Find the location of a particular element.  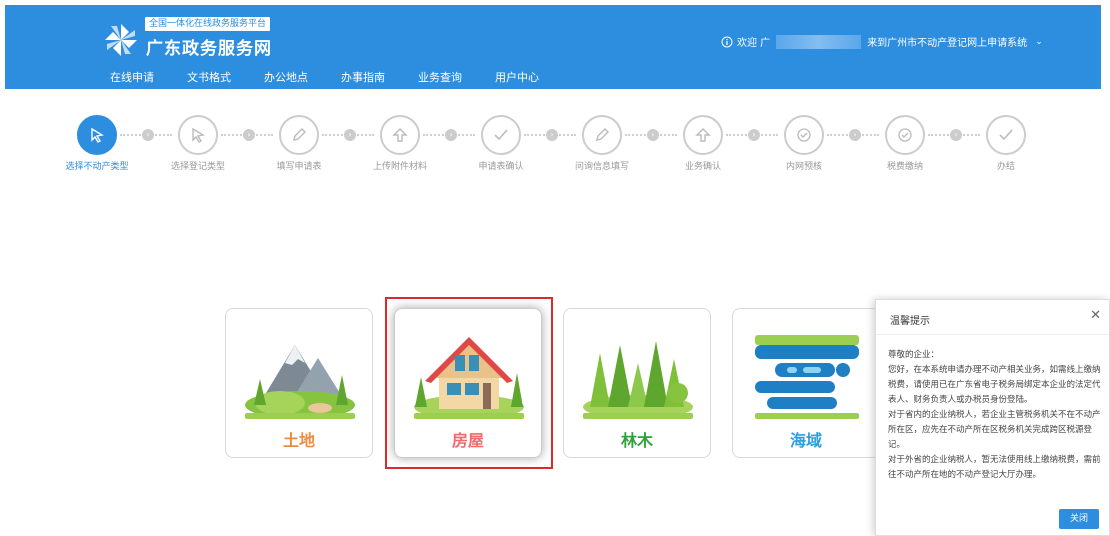

nav-service-guide: 办事指南 is located at coordinates (363, 79).